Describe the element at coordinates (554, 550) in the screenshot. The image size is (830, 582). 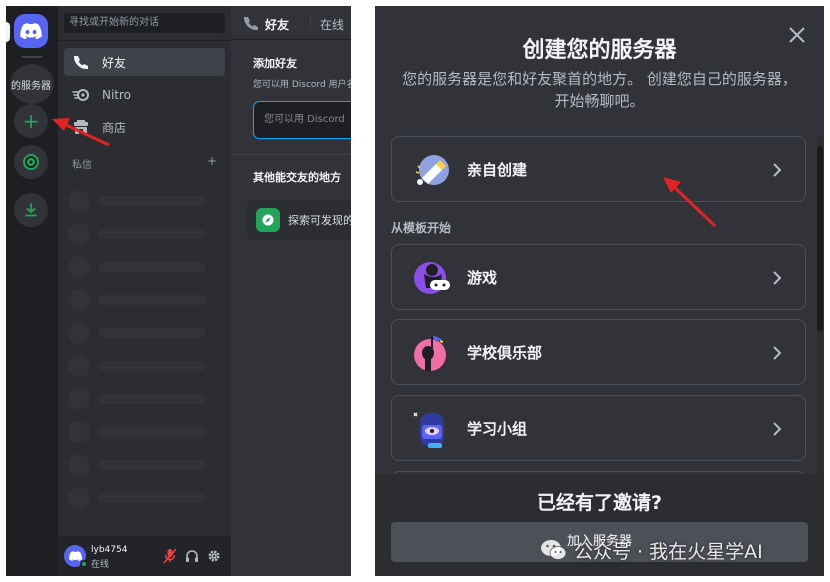
I see `wechat-logo-icon` at that location.